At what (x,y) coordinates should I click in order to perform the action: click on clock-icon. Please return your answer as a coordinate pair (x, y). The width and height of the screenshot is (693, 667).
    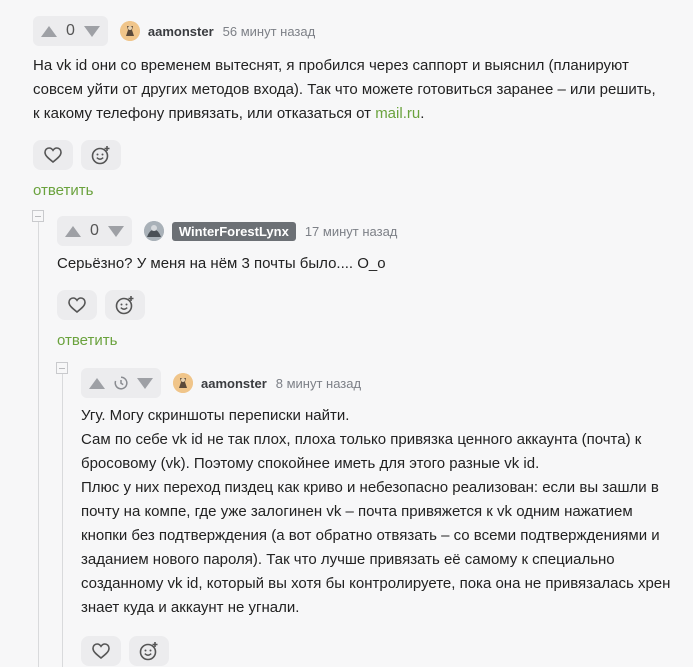
    Looking at the image, I should click on (121, 383).